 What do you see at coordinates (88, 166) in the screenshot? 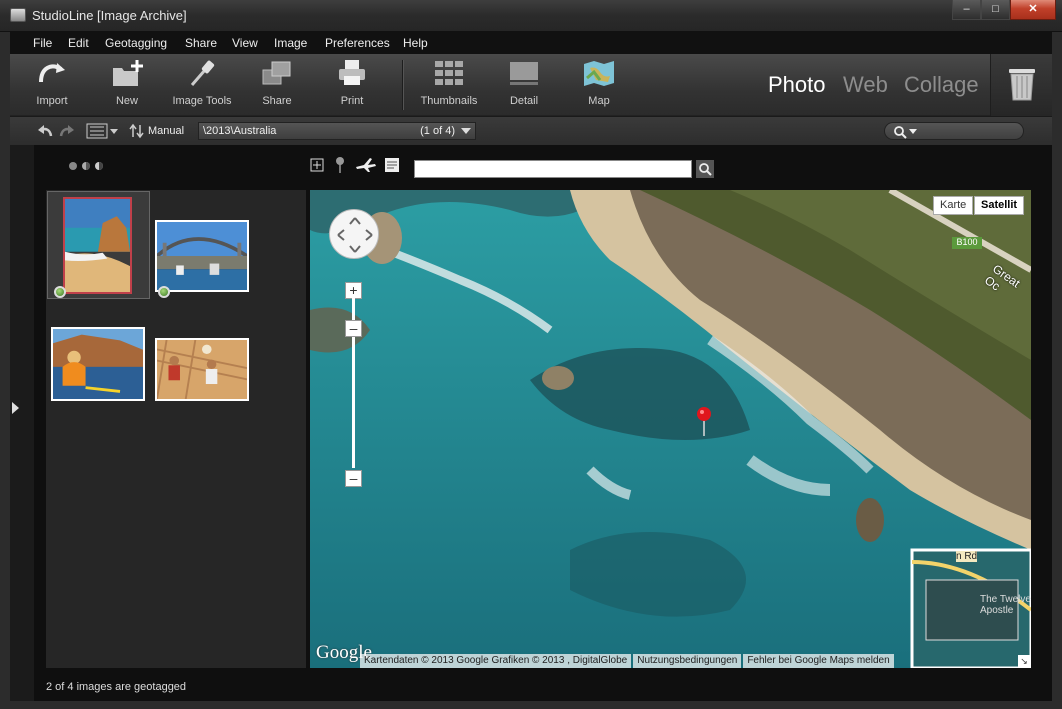
I see `thumbnail-size-icon` at bounding box center [88, 166].